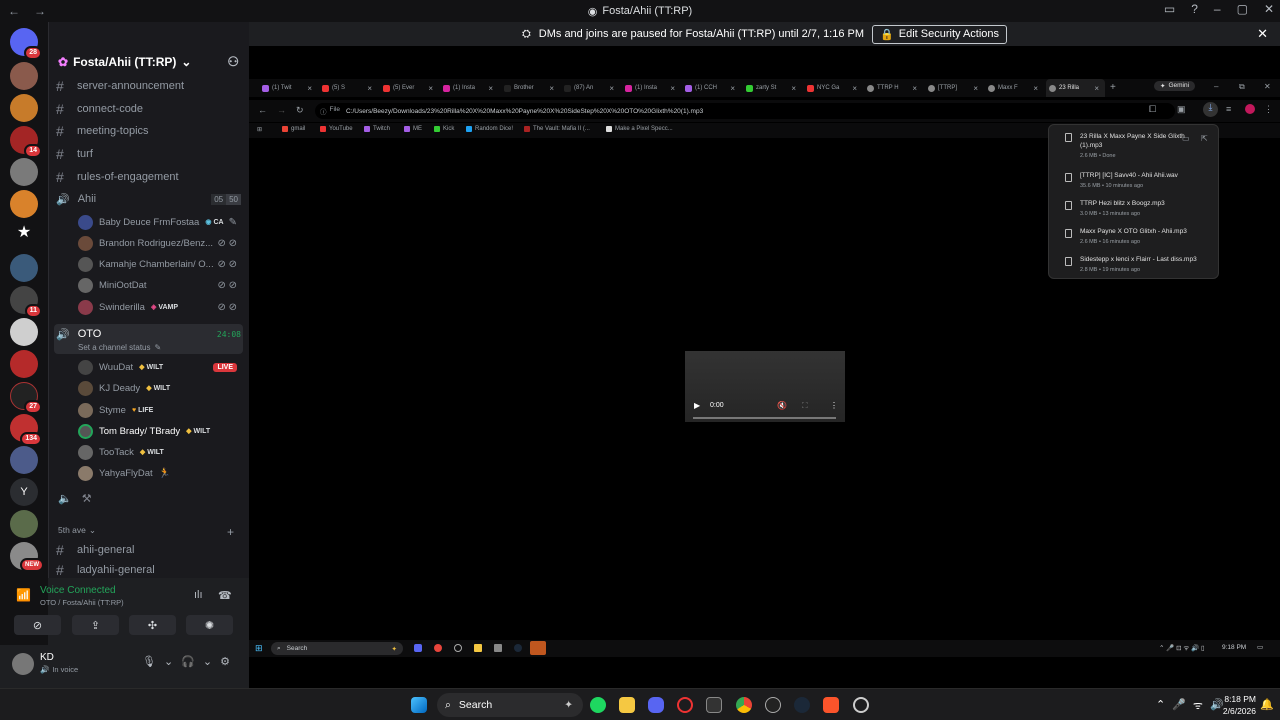 This screenshot has width=1280, height=720. Describe the element at coordinates (764, 418) in the screenshot. I see `progress-bar` at that location.